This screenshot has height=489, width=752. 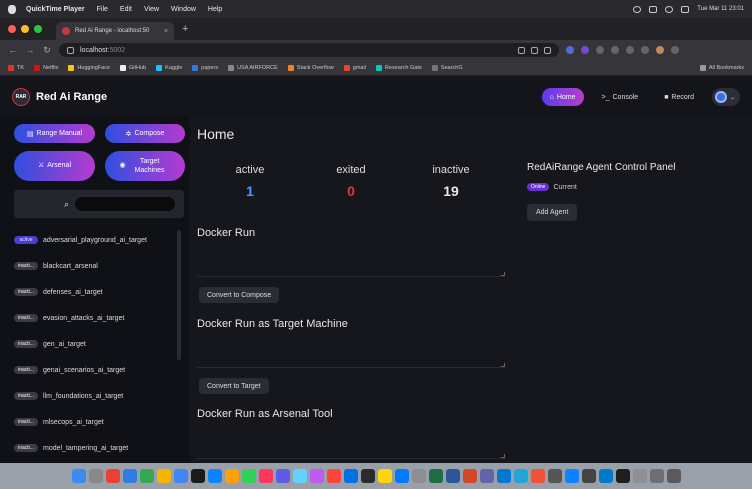 What do you see at coordinates (97, 370) in the screenshot?
I see `list-item: inacti... genai_scenarios_ai_target` at bounding box center [97, 370].